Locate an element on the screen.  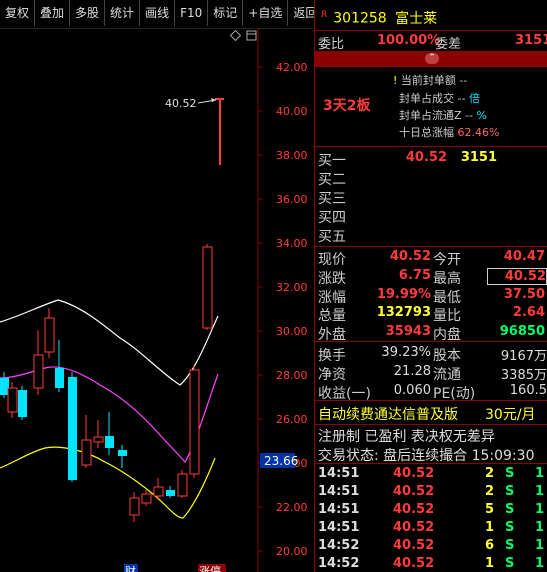
limit-up-marker: 涨停 is located at coordinates (210, 568).